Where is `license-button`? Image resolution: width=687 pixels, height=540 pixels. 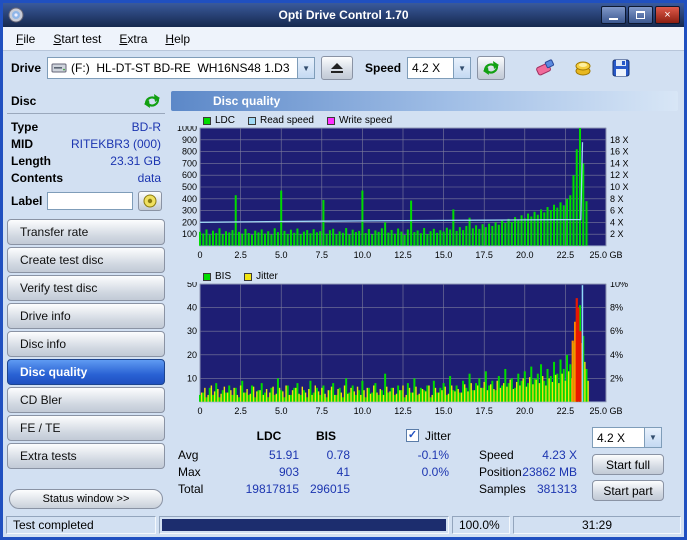 license-button is located at coordinates (583, 68).